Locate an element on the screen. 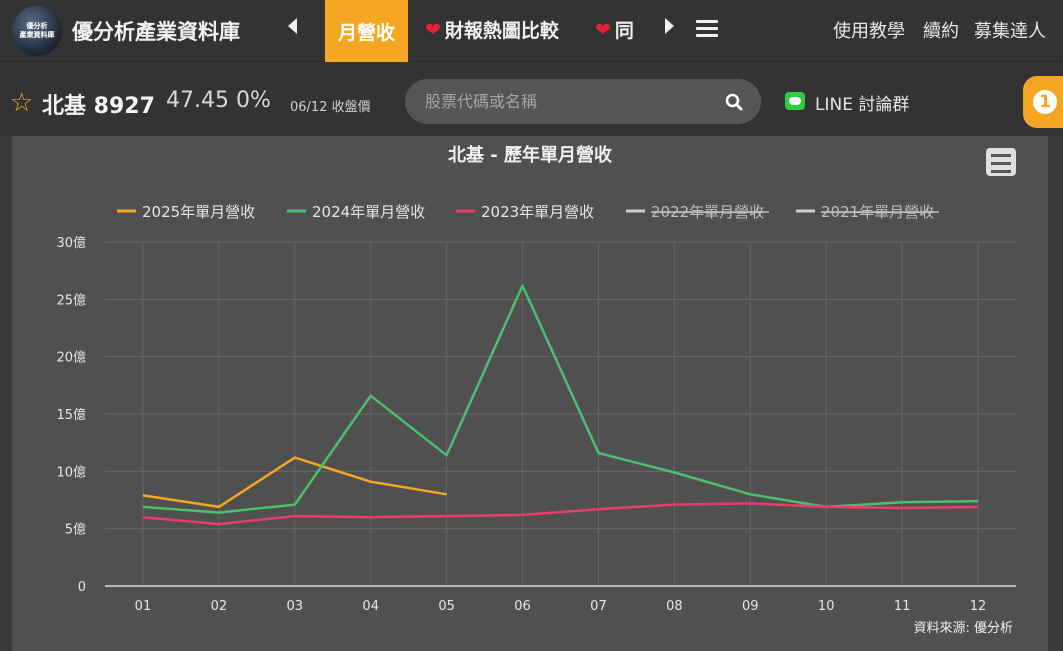  chart-export-menu-icon is located at coordinates (1001, 162).